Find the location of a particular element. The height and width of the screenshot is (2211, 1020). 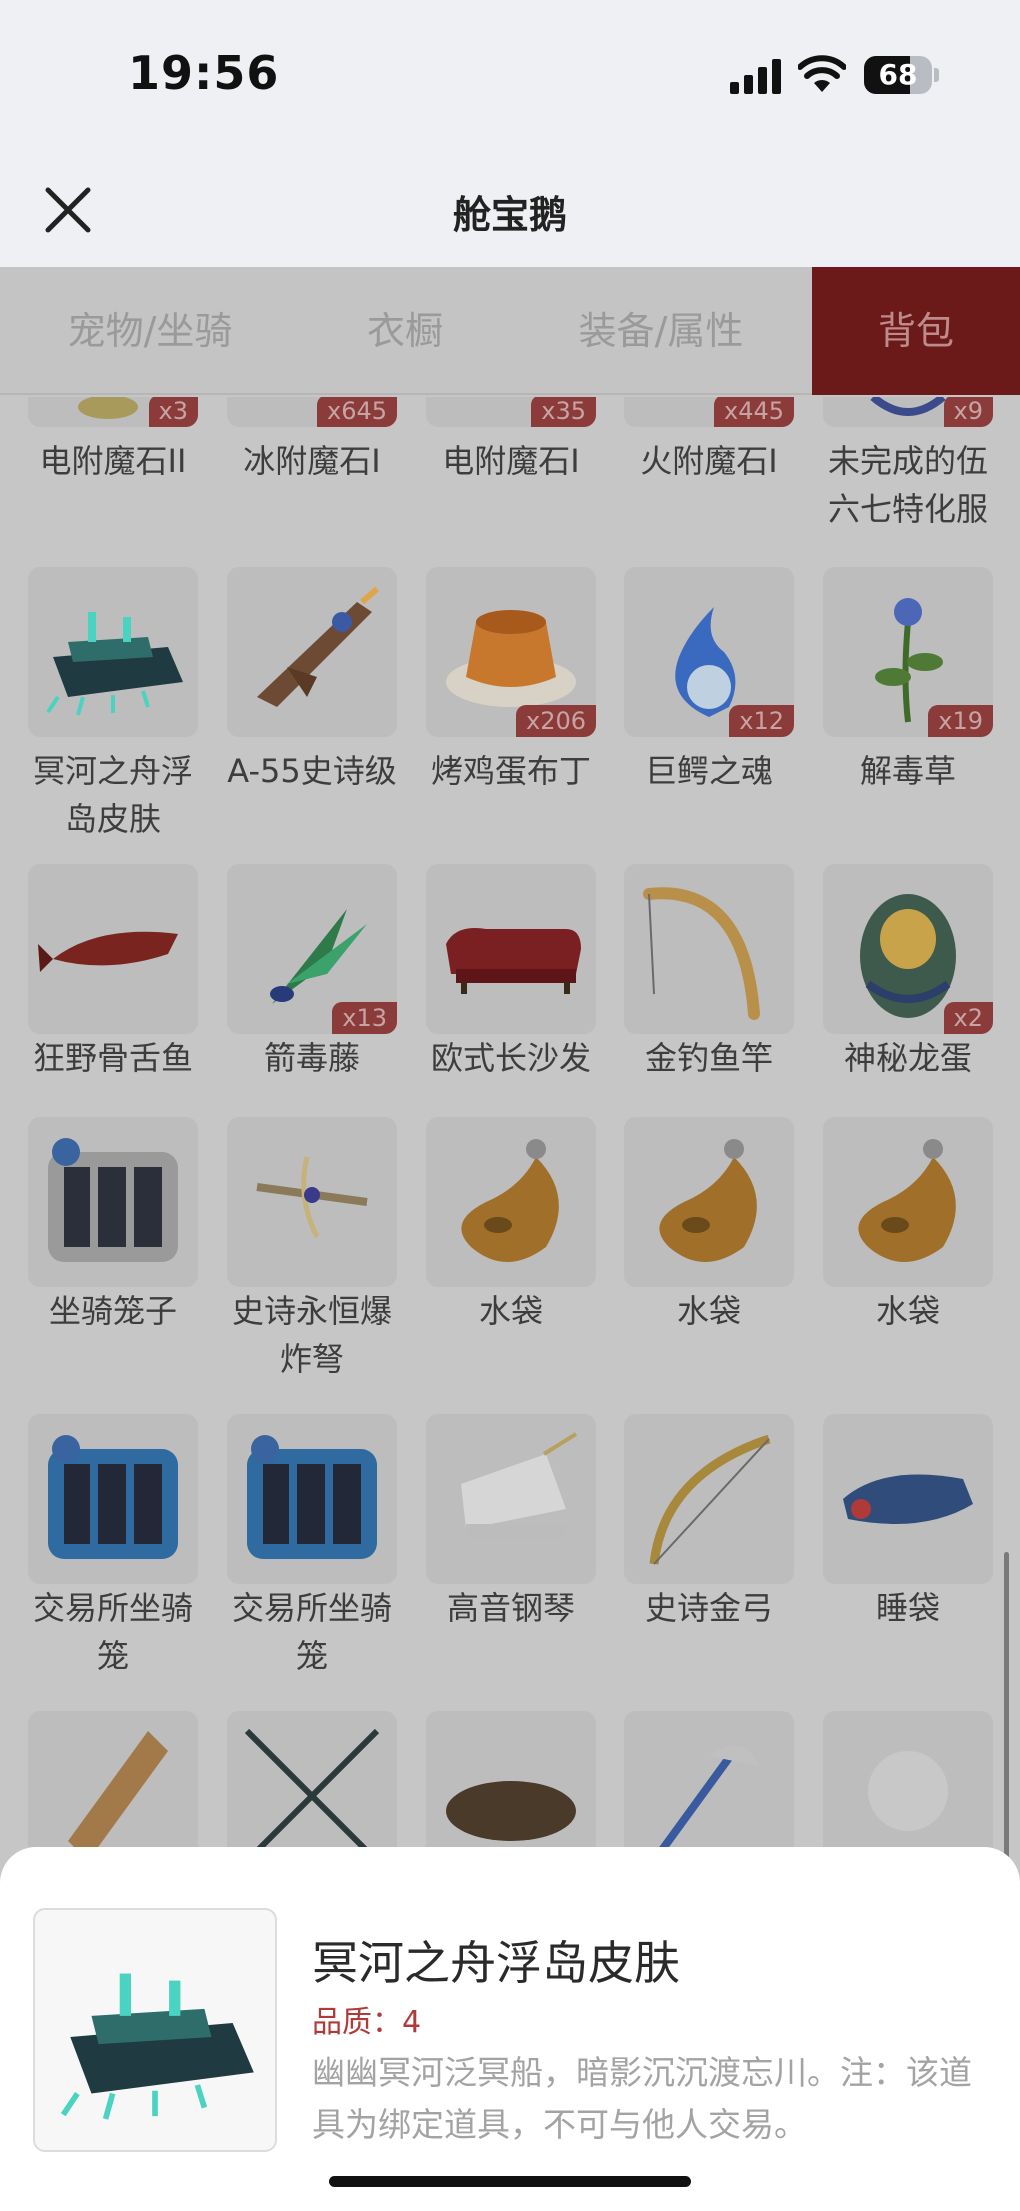

item-label: 狂野骨舌鱼 is located at coordinates (112, 1058).